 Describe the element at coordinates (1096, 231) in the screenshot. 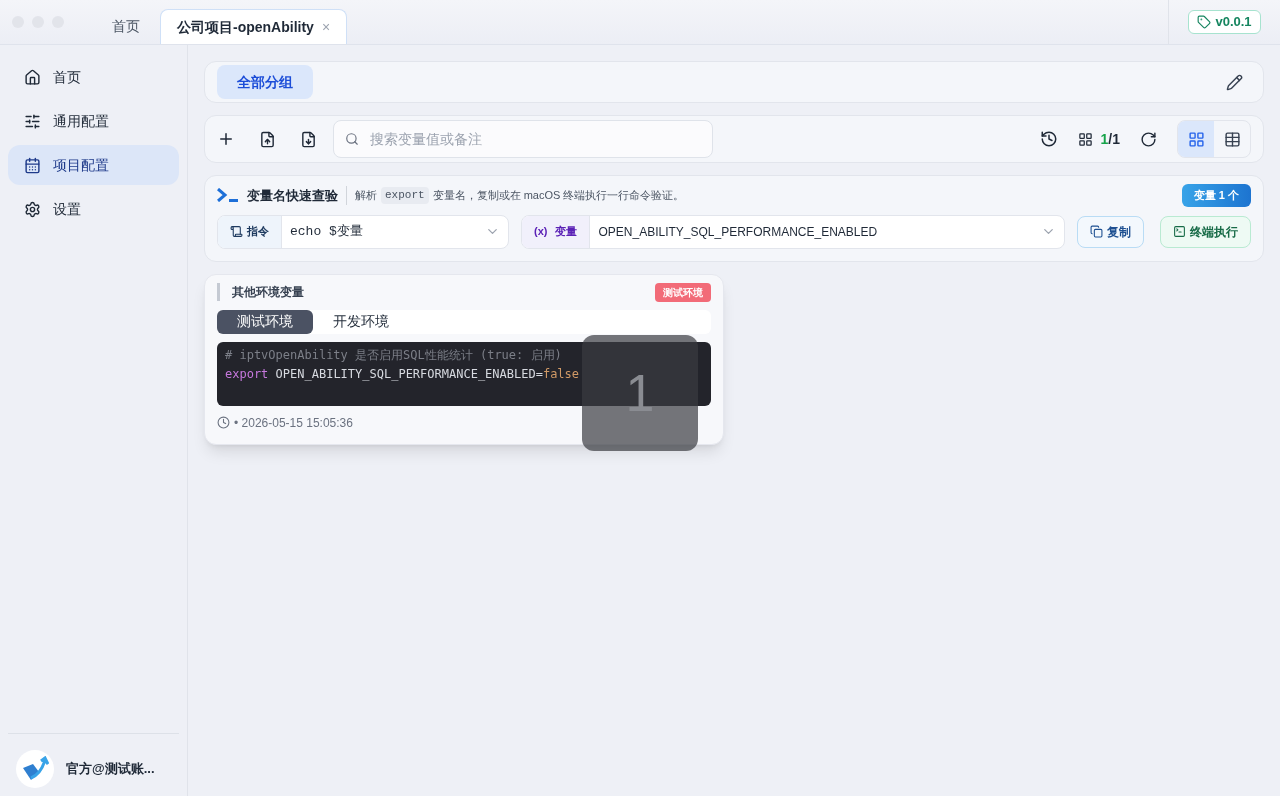

I see `copy-icon` at that location.